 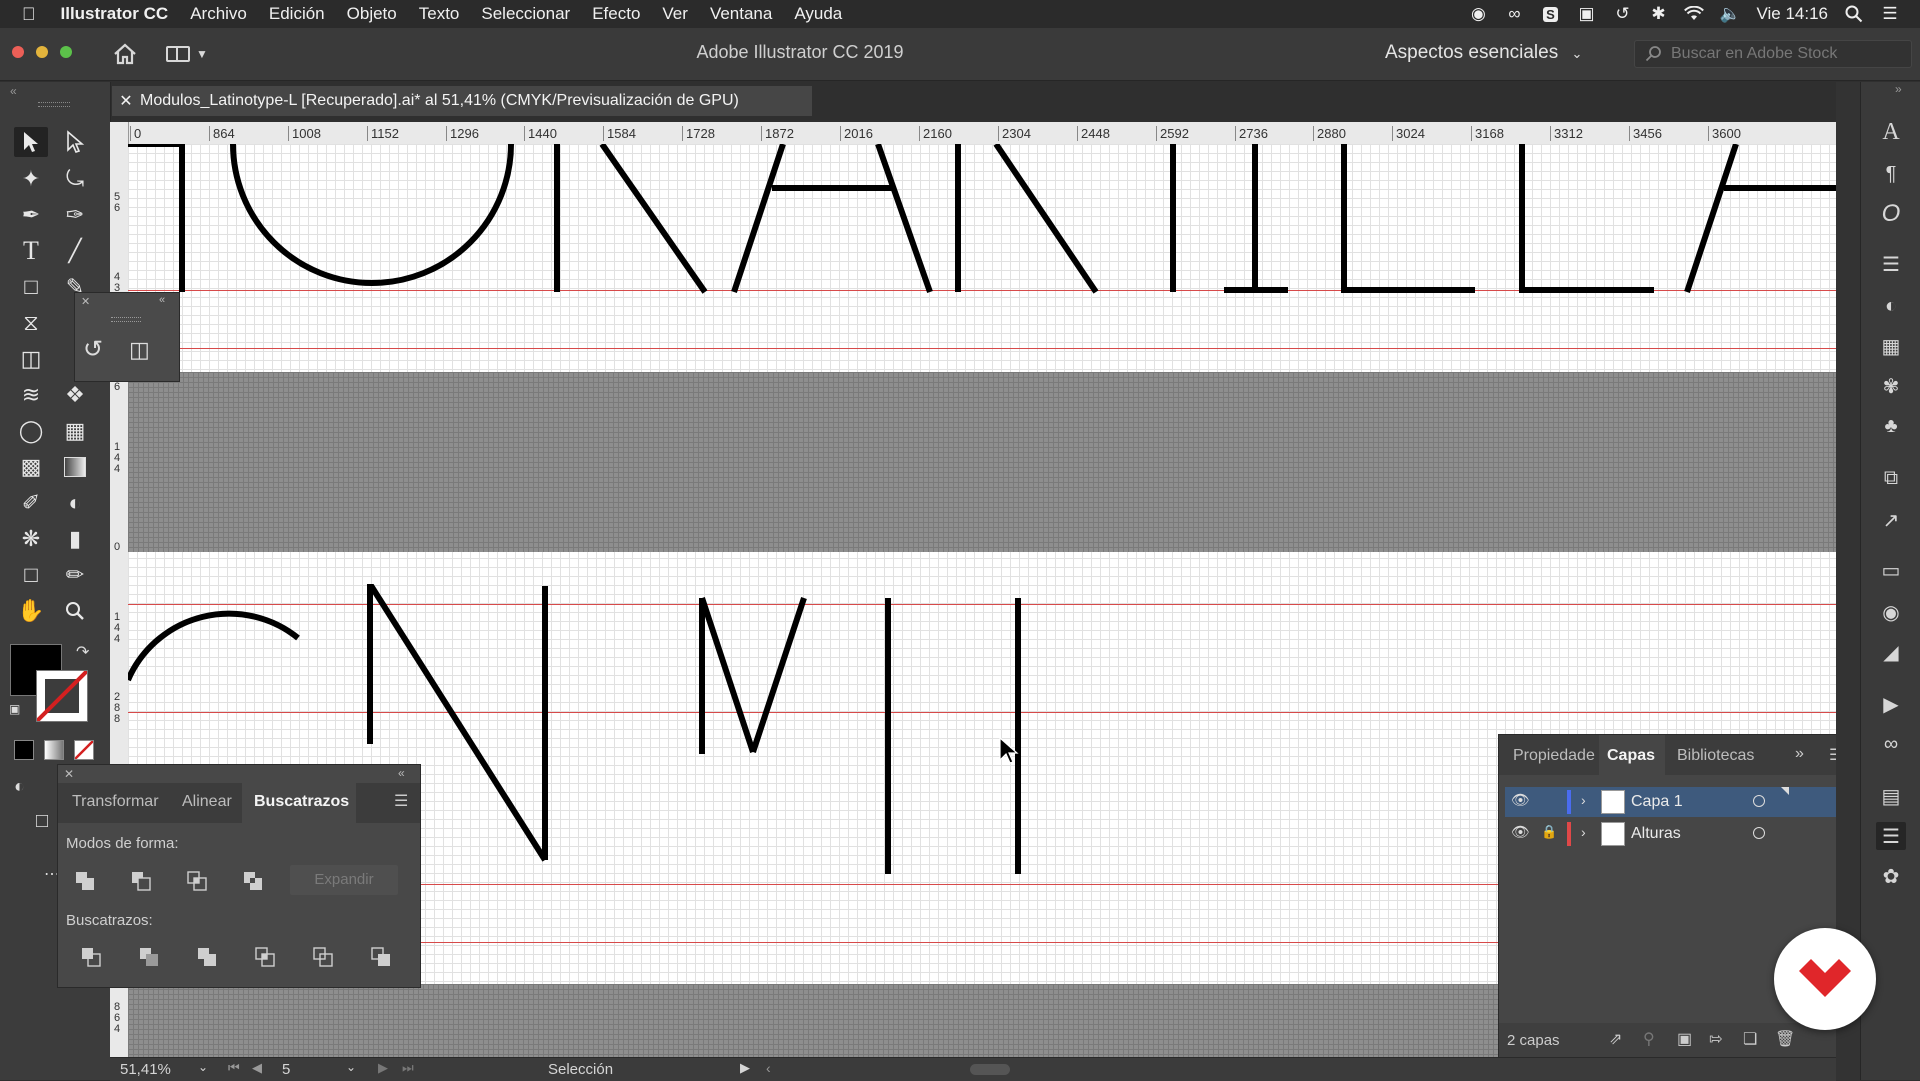 What do you see at coordinates (115, 802) in the screenshot?
I see `tab-transformar: Transformar` at bounding box center [115, 802].